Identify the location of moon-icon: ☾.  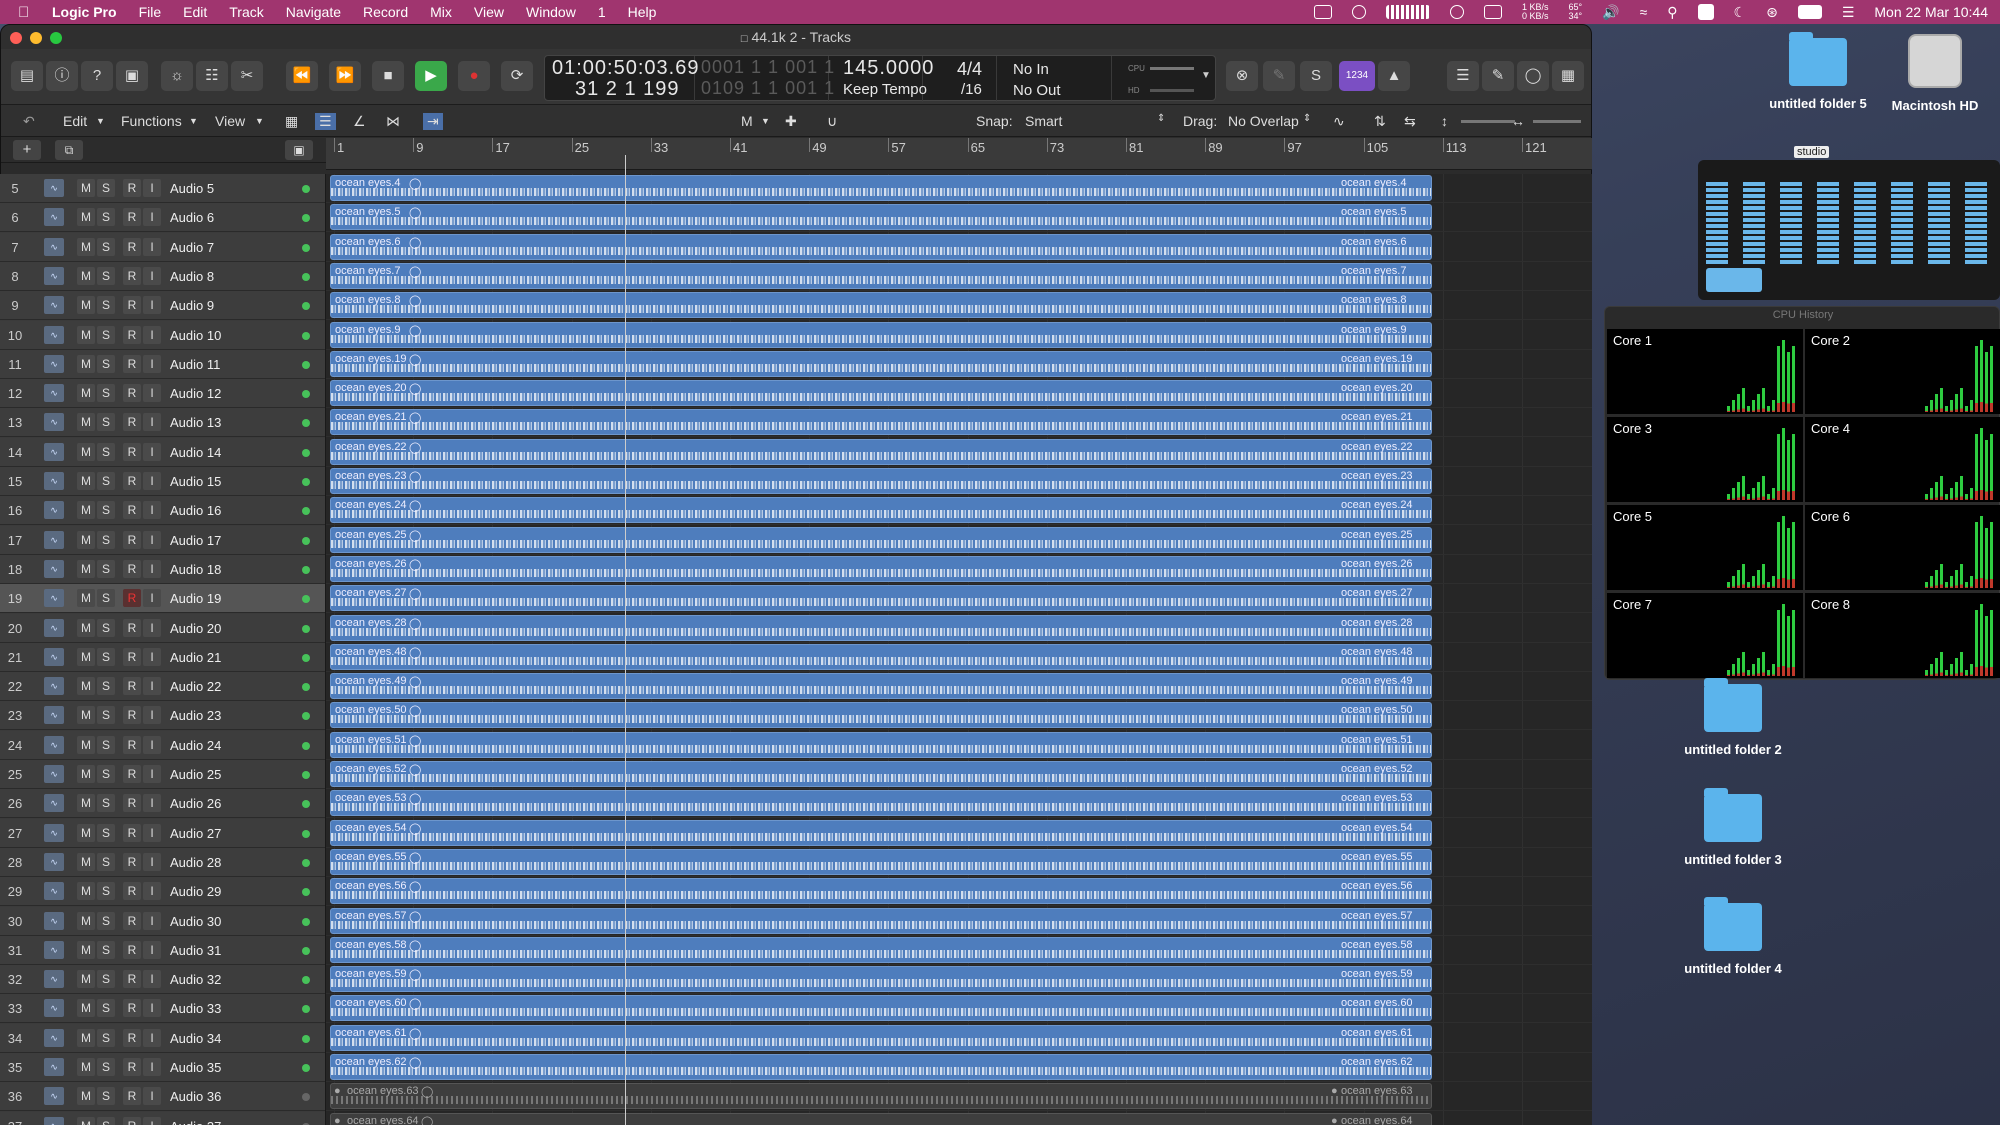
(1740, 12).